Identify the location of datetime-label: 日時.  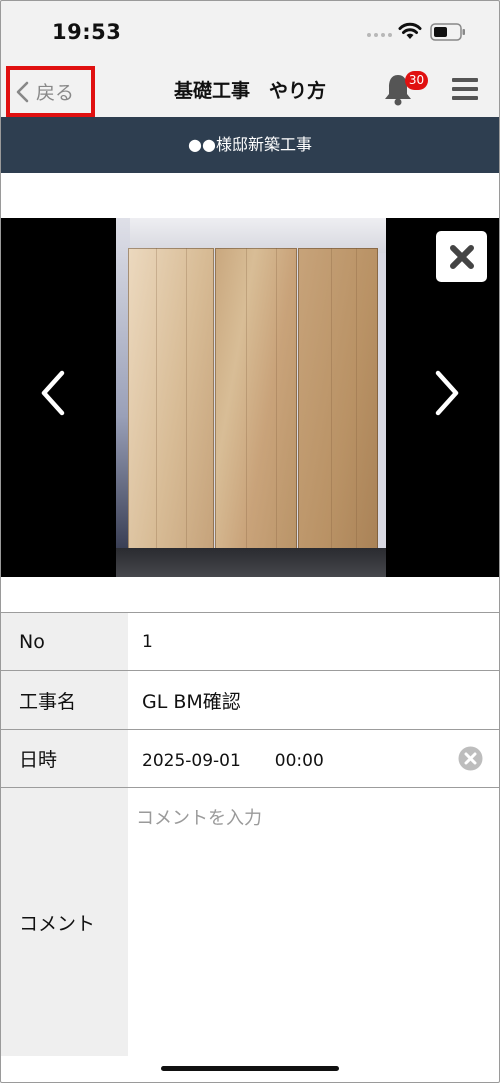
(64, 758).